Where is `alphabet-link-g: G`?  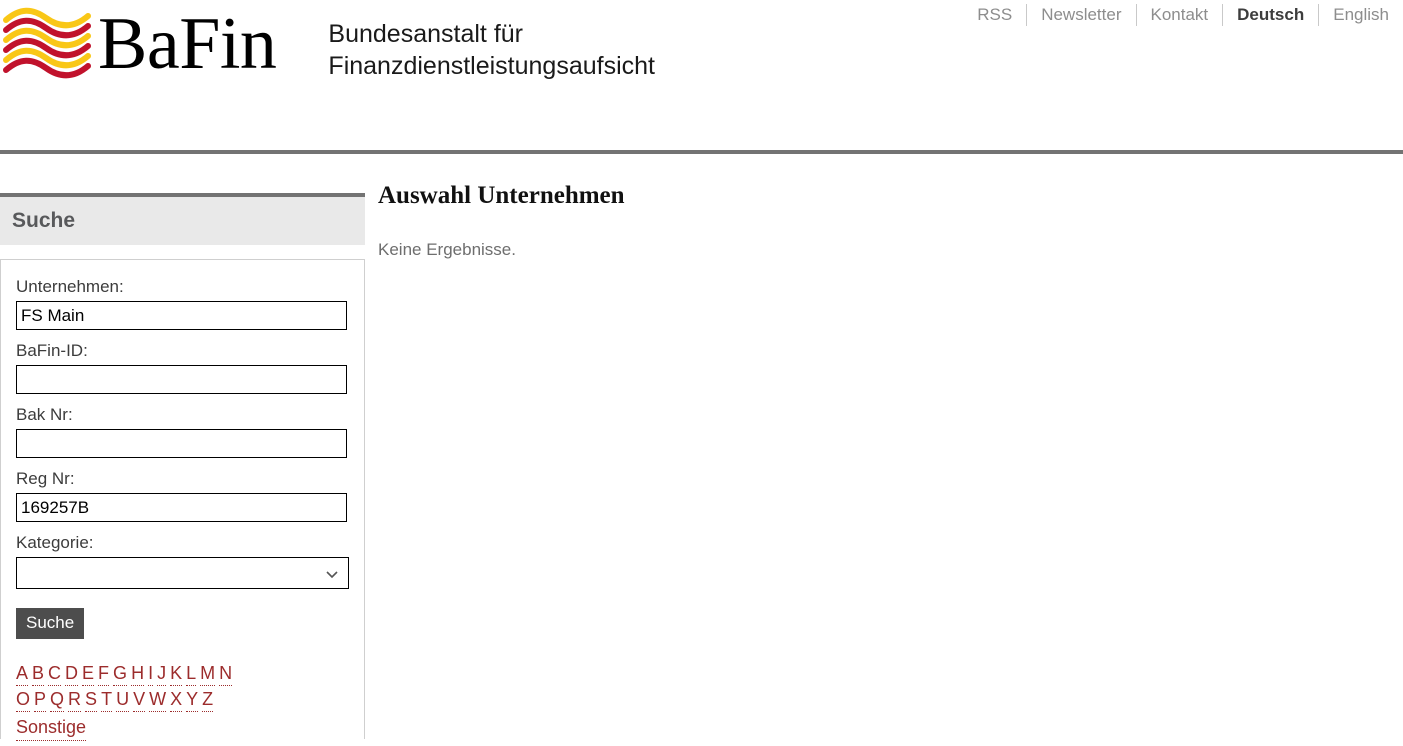 alphabet-link-g: G is located at coordinates (120, 674).